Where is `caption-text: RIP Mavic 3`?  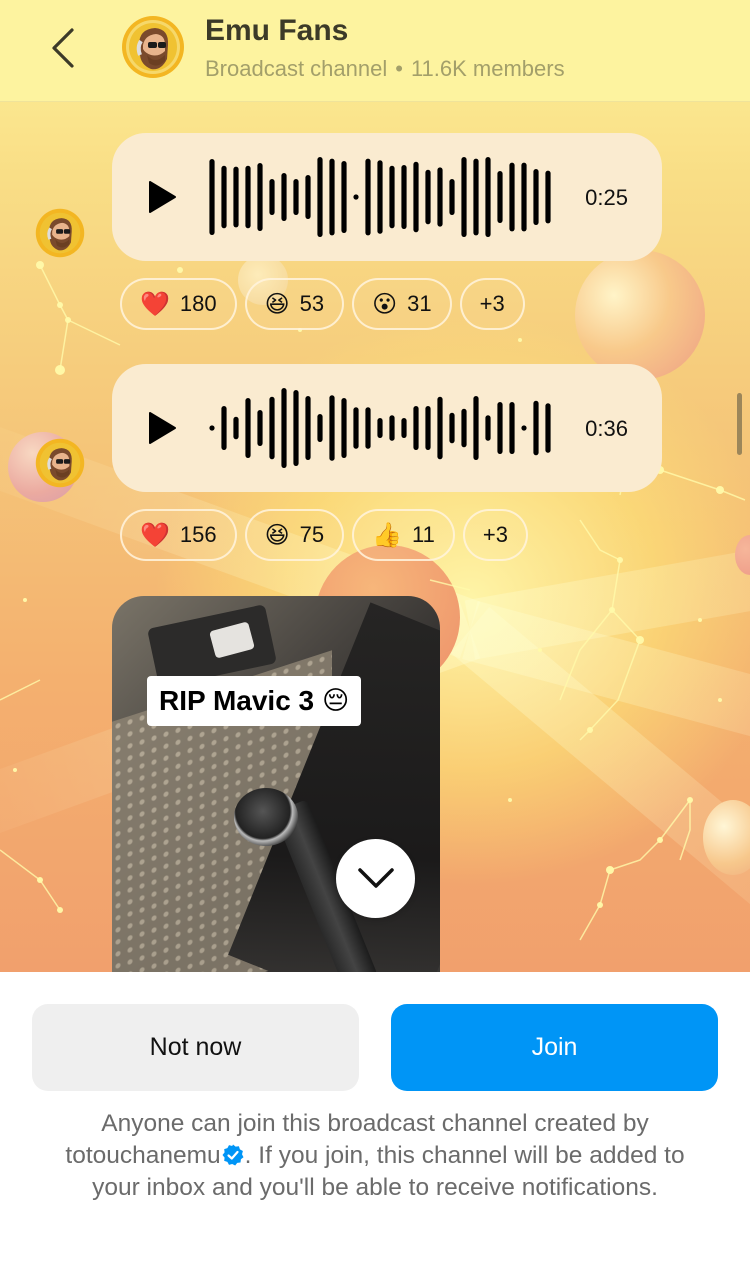 caption-text: RIP Mavic 3 is located at coordinates (237, 700).